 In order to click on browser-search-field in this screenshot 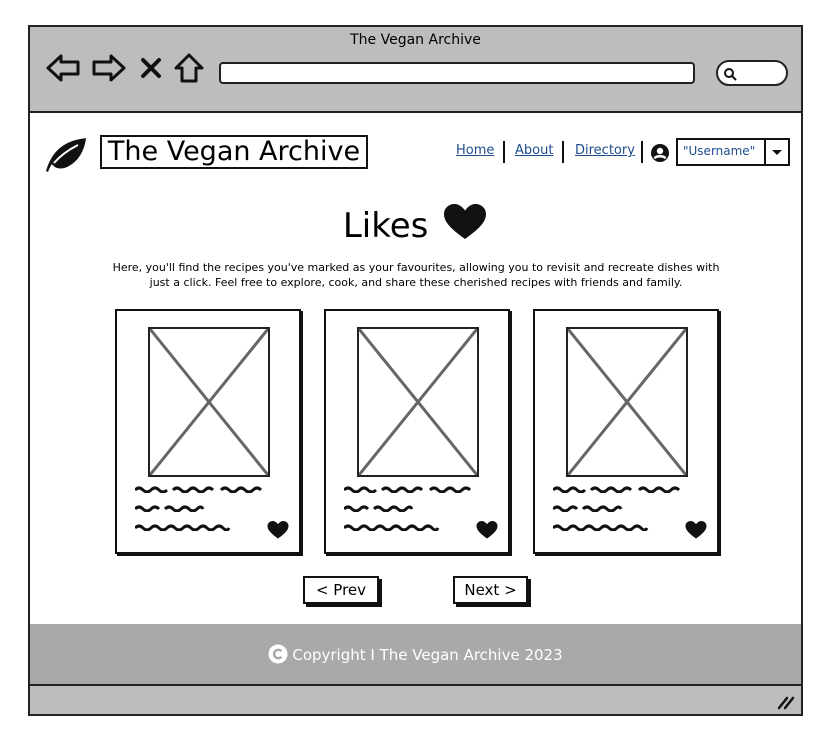, I will do `click(752, 73)`.